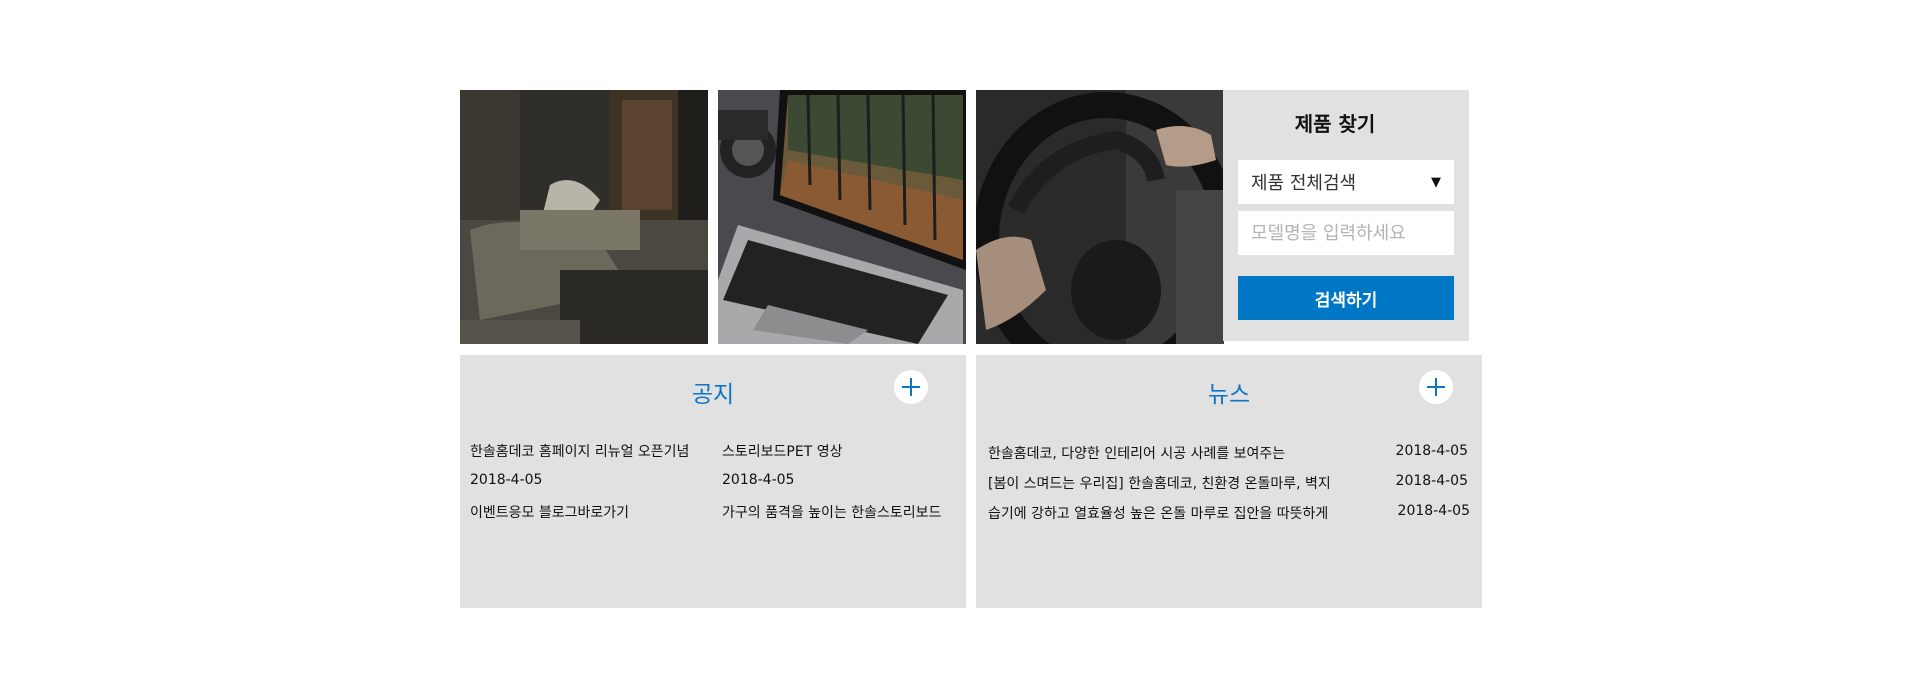 Image resolution: width=1920 pixels, height=690 pixels. I want to click on search-button: 검색하기, so click(1346, 298).